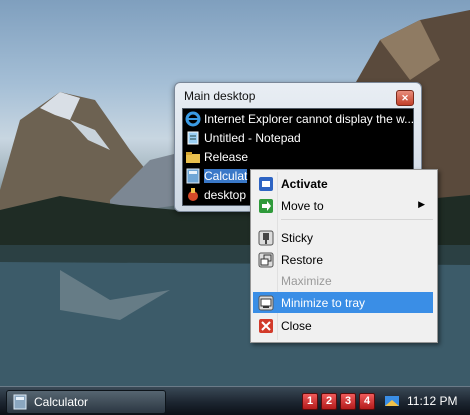  Describe the element at coordinates (226, 156) in the screenshot. I see `list-item-label: Release` at that location.